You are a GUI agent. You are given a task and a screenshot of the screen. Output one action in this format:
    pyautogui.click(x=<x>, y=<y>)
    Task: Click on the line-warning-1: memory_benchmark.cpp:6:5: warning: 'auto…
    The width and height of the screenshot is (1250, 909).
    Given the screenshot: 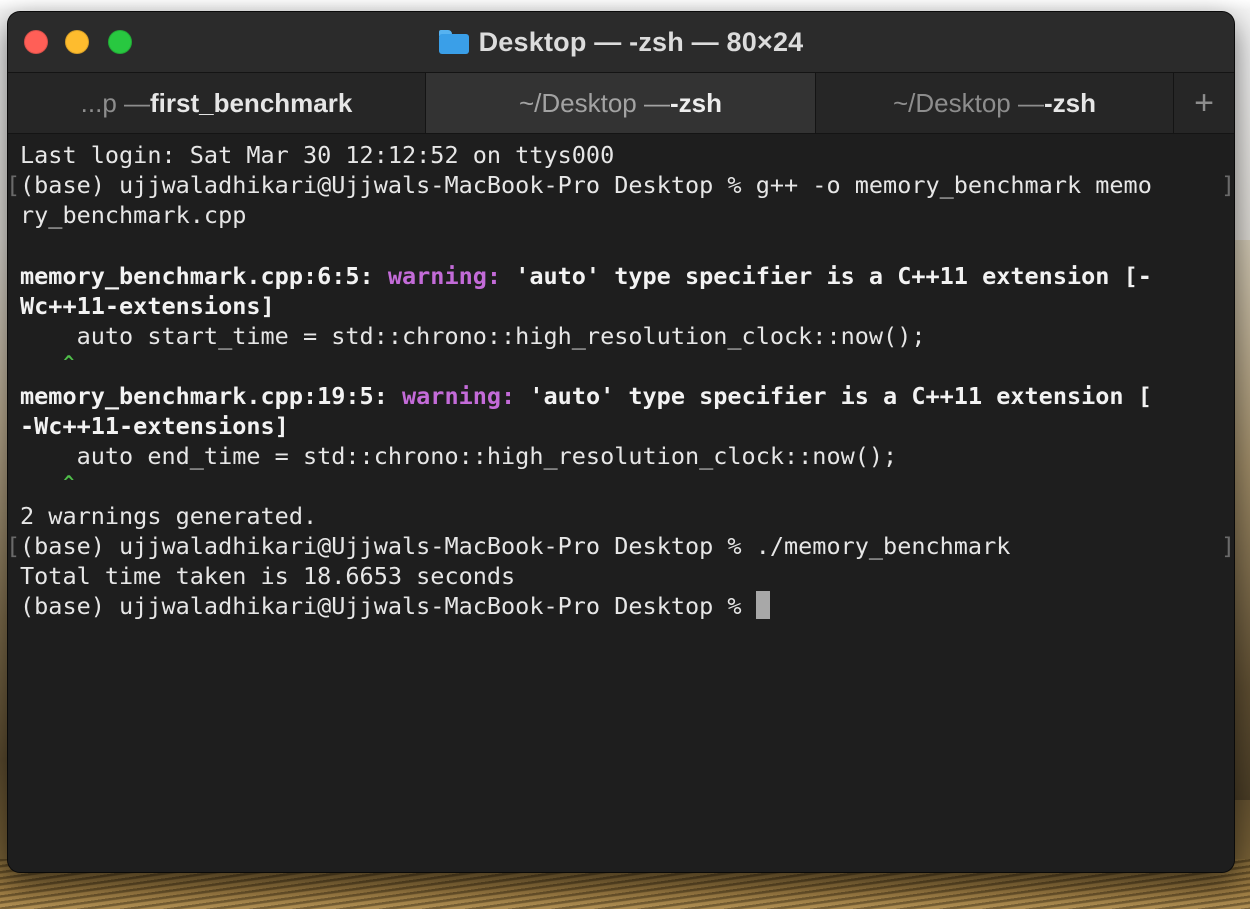 What is the action you would take?
    pyautogui.click(x=586, y=276)
    